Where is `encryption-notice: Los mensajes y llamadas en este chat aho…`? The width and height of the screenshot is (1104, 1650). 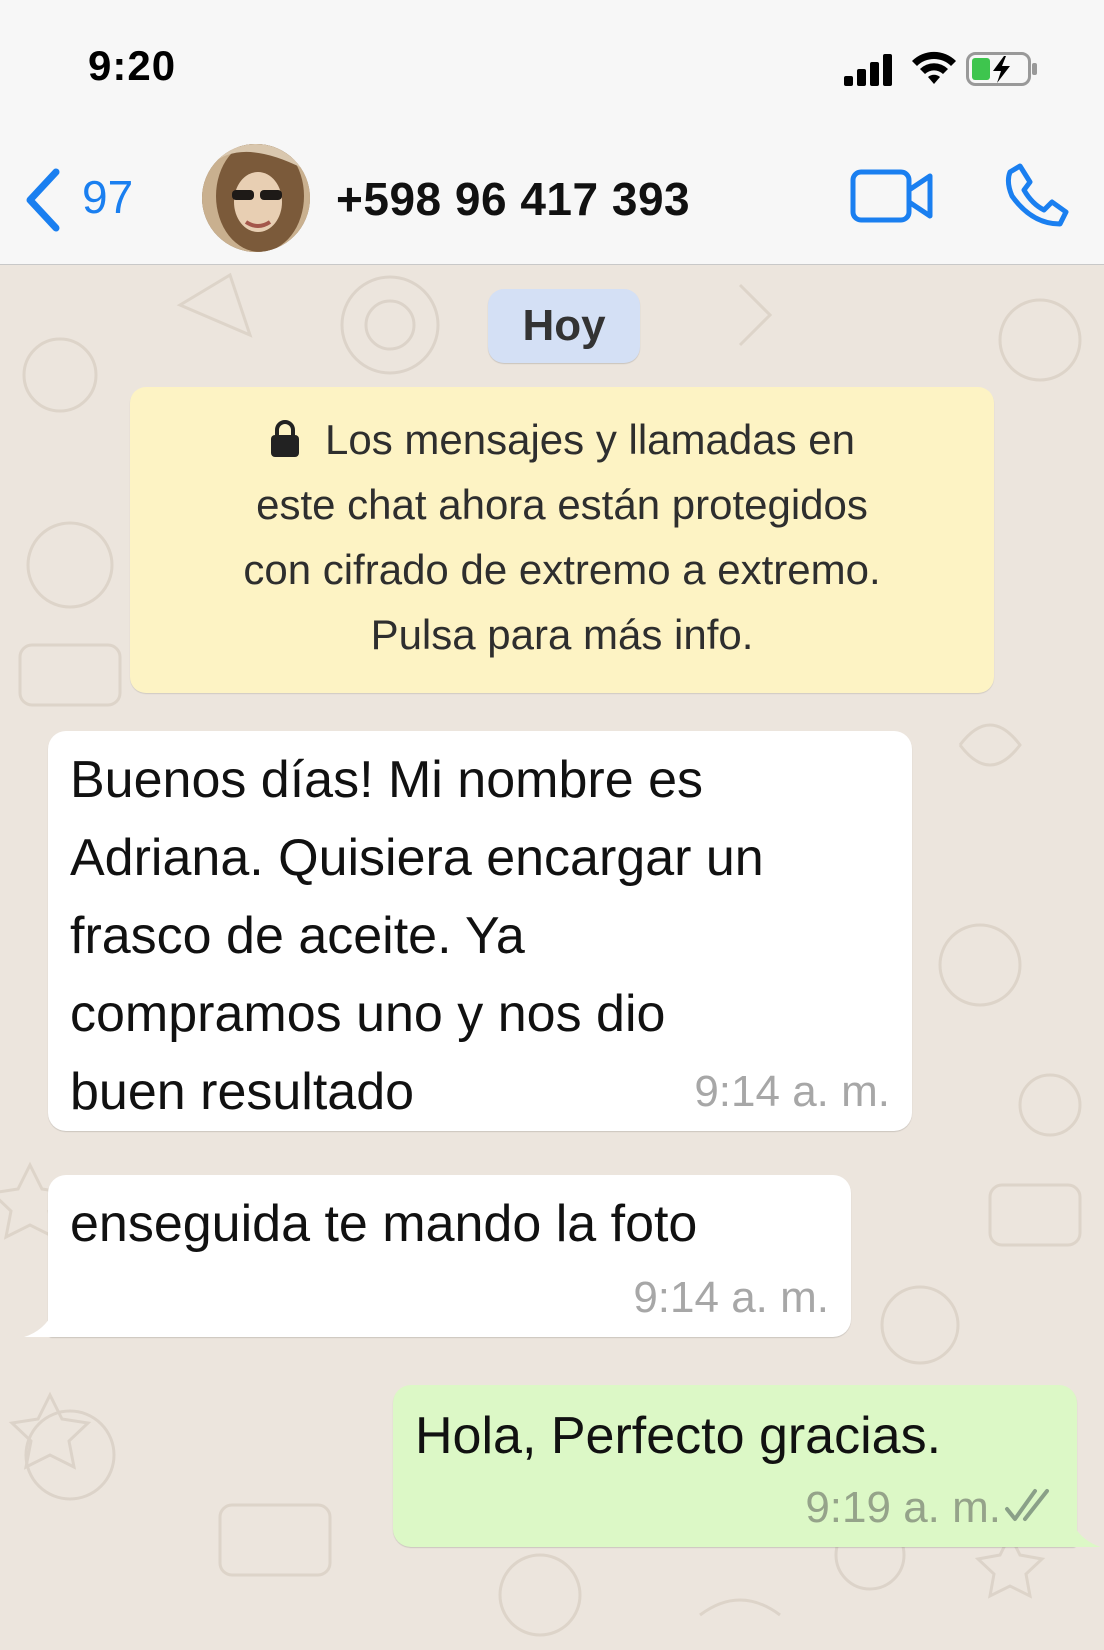
encryption-notice: Los mensajes y llamadas en este chat aho… is located at coordinates (562, 540).